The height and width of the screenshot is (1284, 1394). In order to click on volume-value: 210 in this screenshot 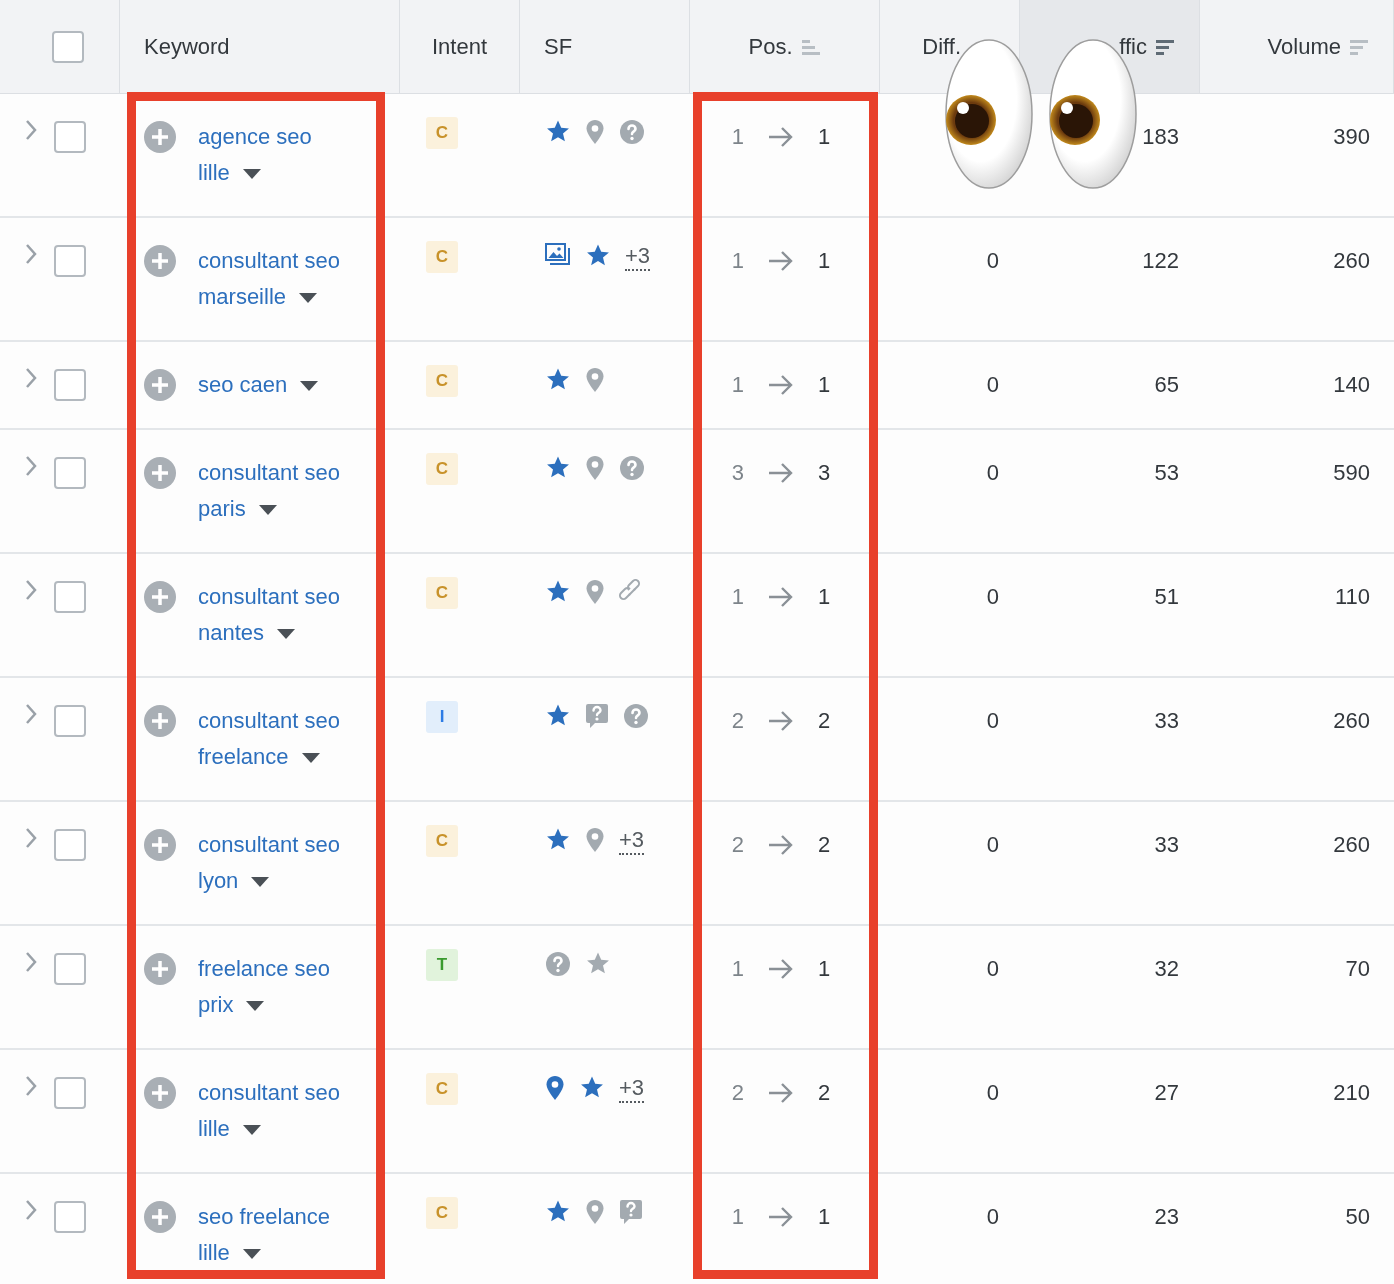, I will do `click(1351, 1093)`.